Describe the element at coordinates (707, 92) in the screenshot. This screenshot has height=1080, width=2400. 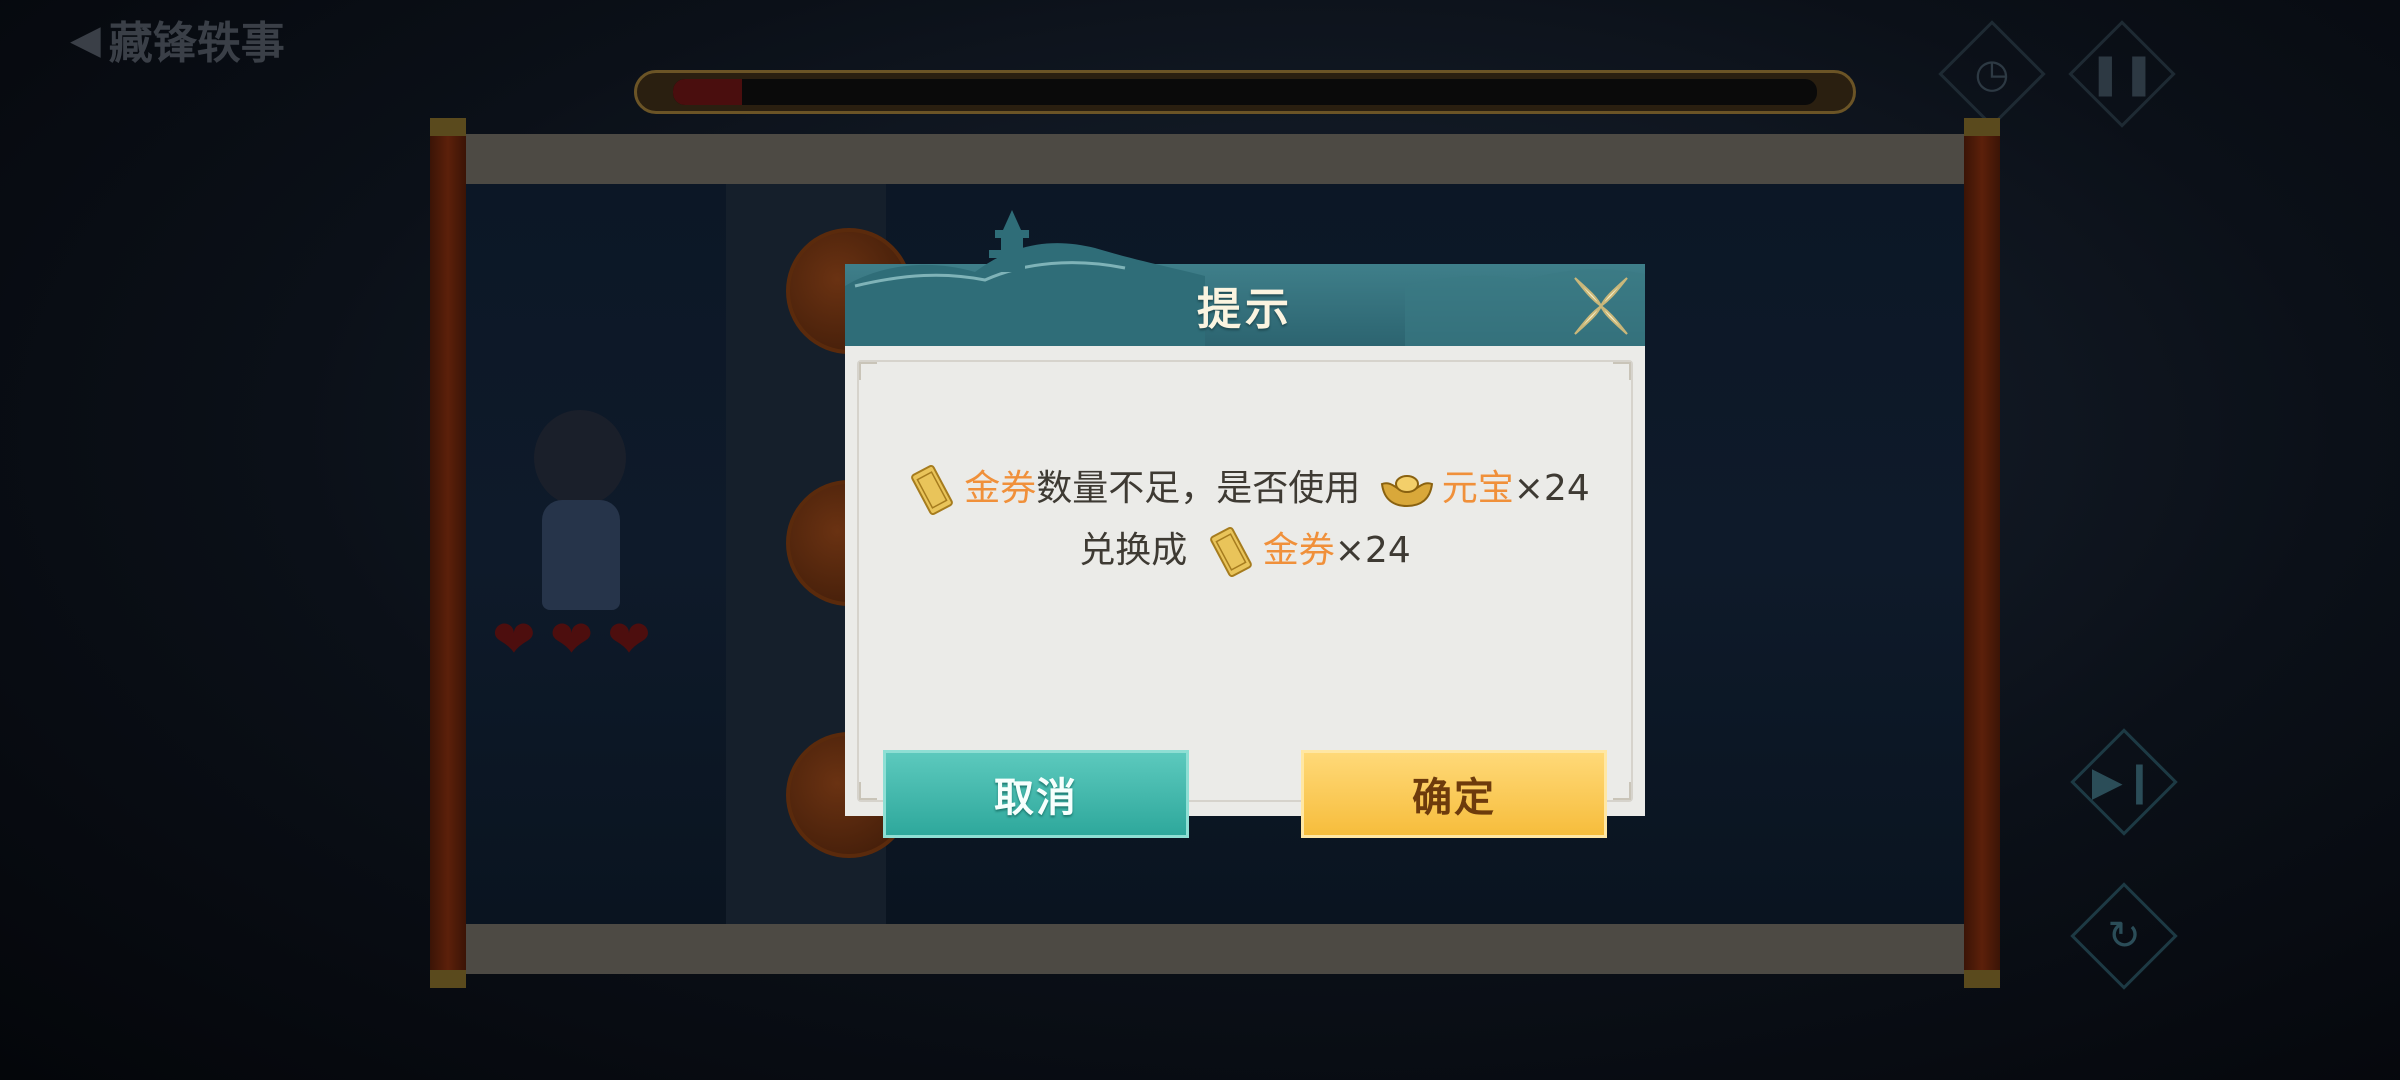
I see `progress-fill` at that location.